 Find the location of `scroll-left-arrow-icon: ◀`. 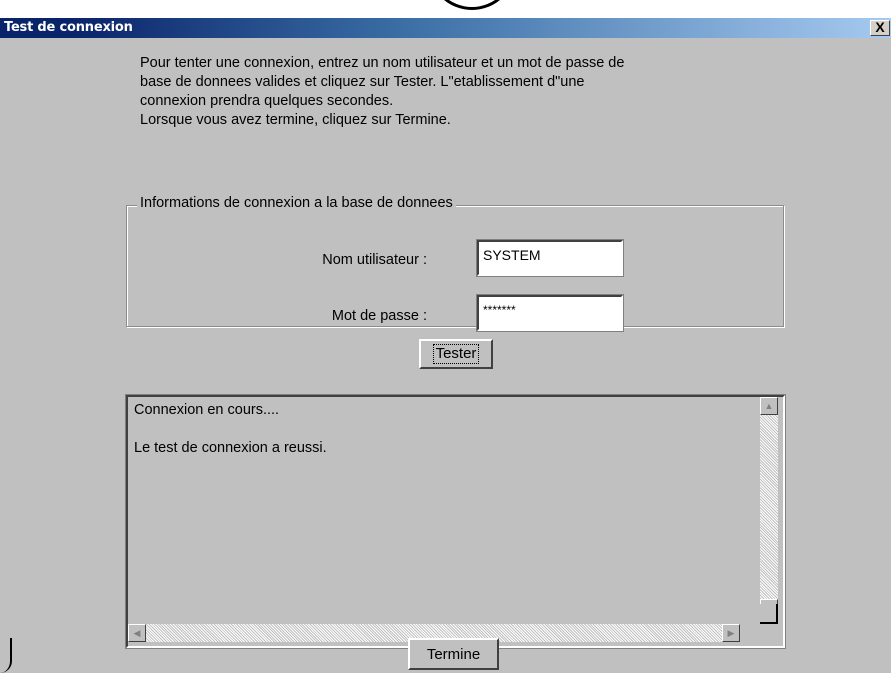

scroll-left-arrow-icon: ◀ is located at coordinates (137, 633).